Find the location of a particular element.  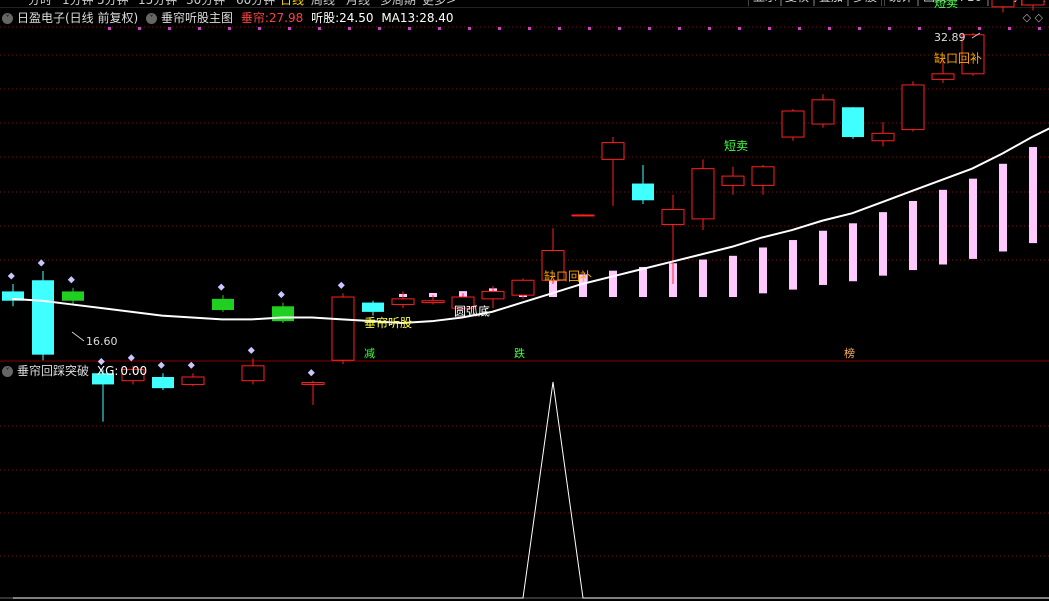

chart-nav-icons: ◇ ◇ is located at coordinates (1033, 17).